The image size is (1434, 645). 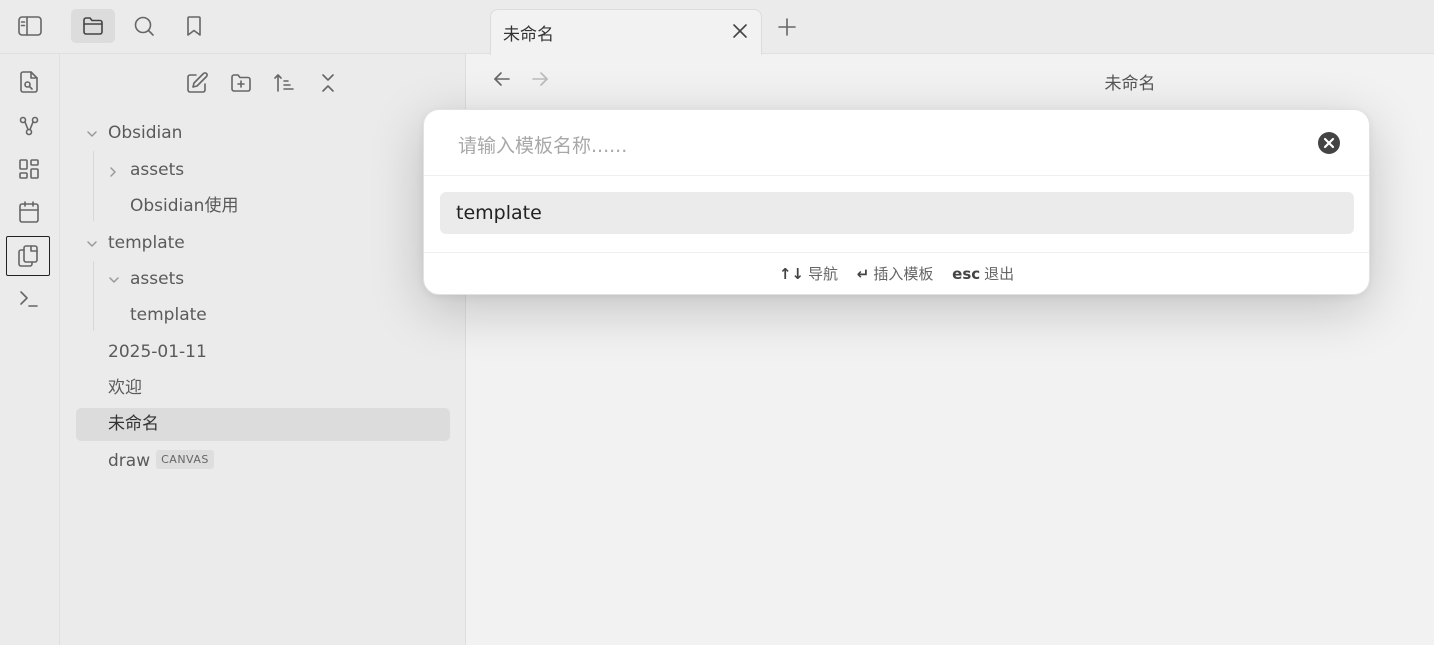 I want to click on template-search-input, so click(x=878, y=146).